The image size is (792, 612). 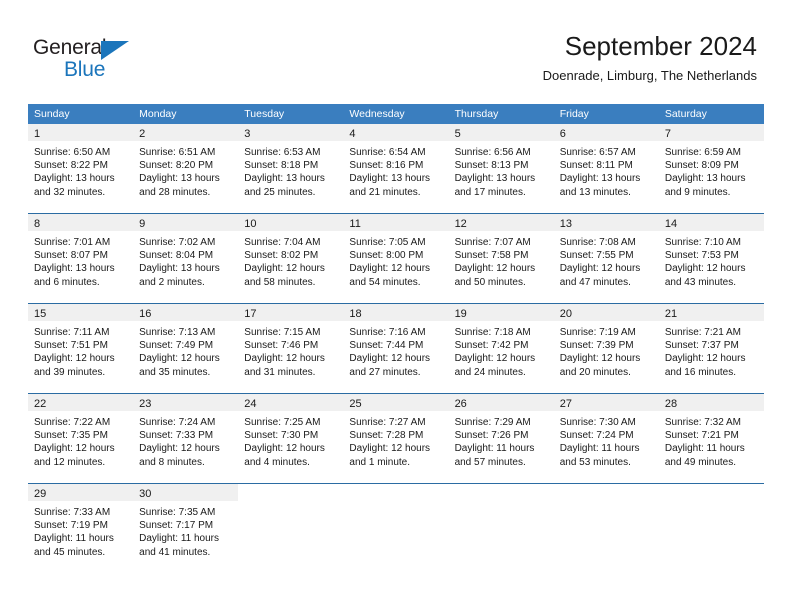 I want to click on weekday-header-sunday: Sunday, so click(x=52, y=114).